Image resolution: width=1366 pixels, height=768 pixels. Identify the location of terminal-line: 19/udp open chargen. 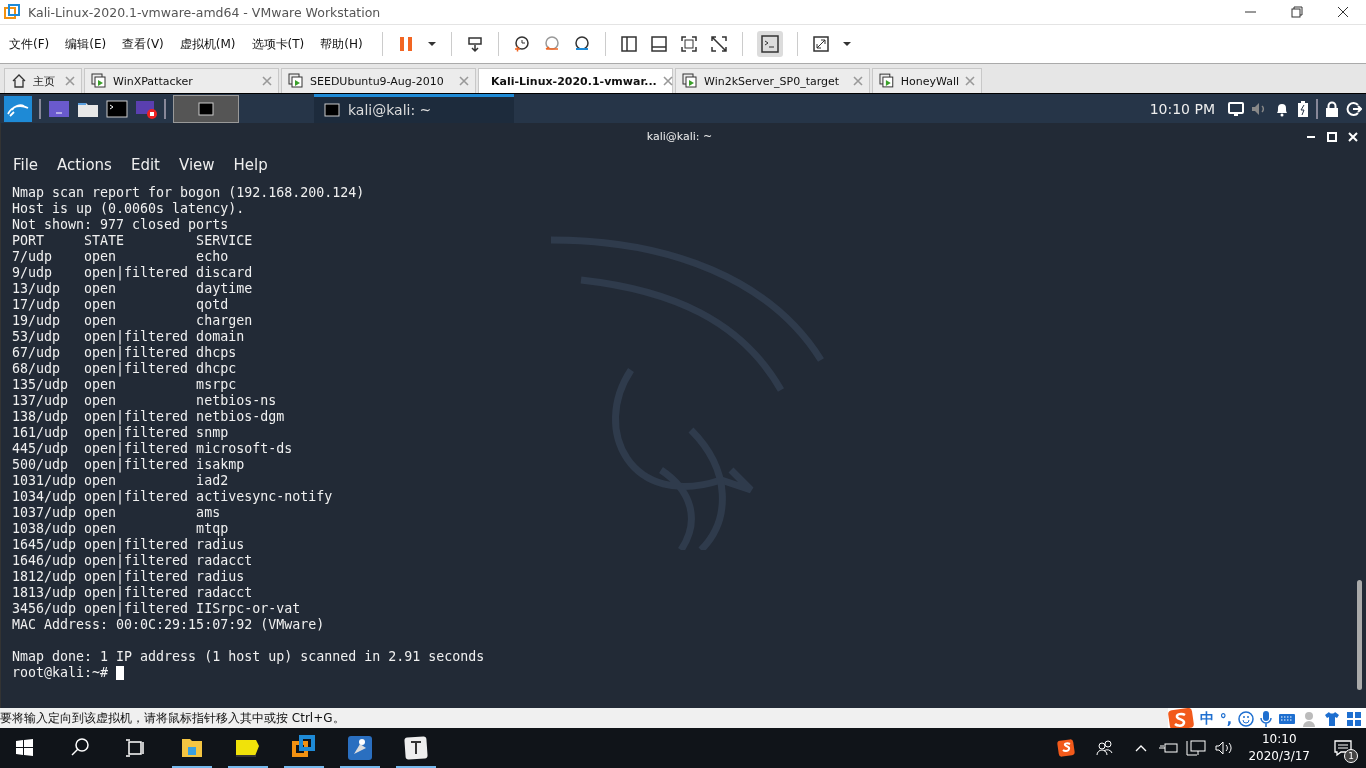
(133, 321).